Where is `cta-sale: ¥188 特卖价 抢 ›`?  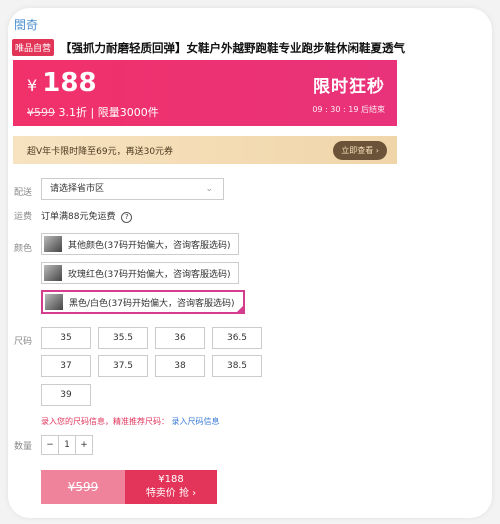
cta-sale: ¥188 特卖价 抢 › is located at coordinates (171, 487).